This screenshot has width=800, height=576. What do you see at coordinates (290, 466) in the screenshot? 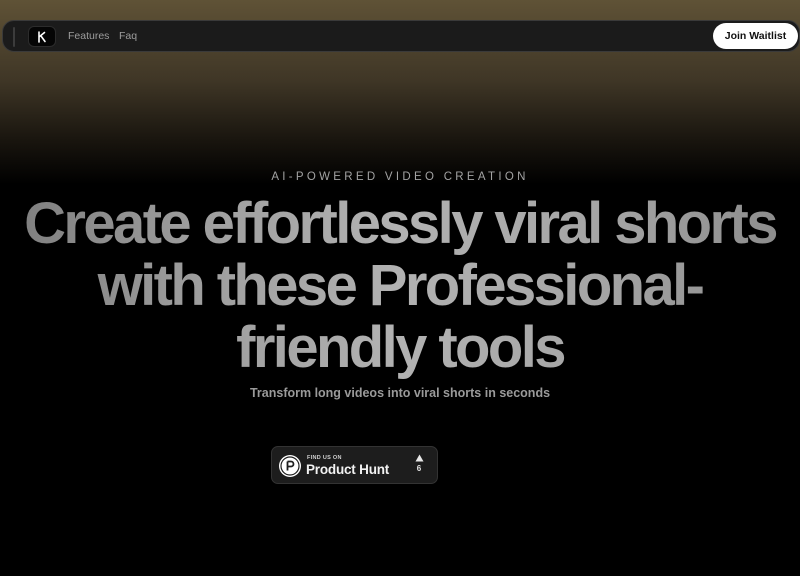
I see `product-hunt-logo-icon` at bounding box center [290, 466].